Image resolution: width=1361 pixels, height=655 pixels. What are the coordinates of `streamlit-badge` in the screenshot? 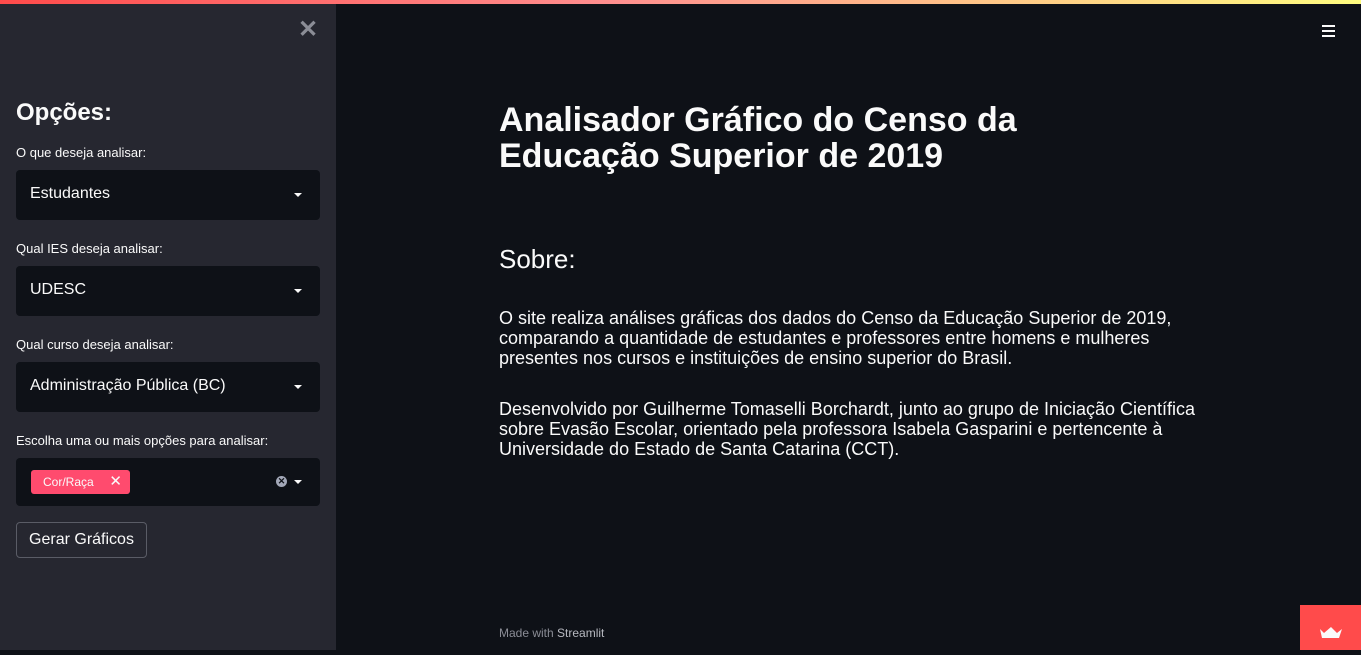 It's located at (1330, 627).